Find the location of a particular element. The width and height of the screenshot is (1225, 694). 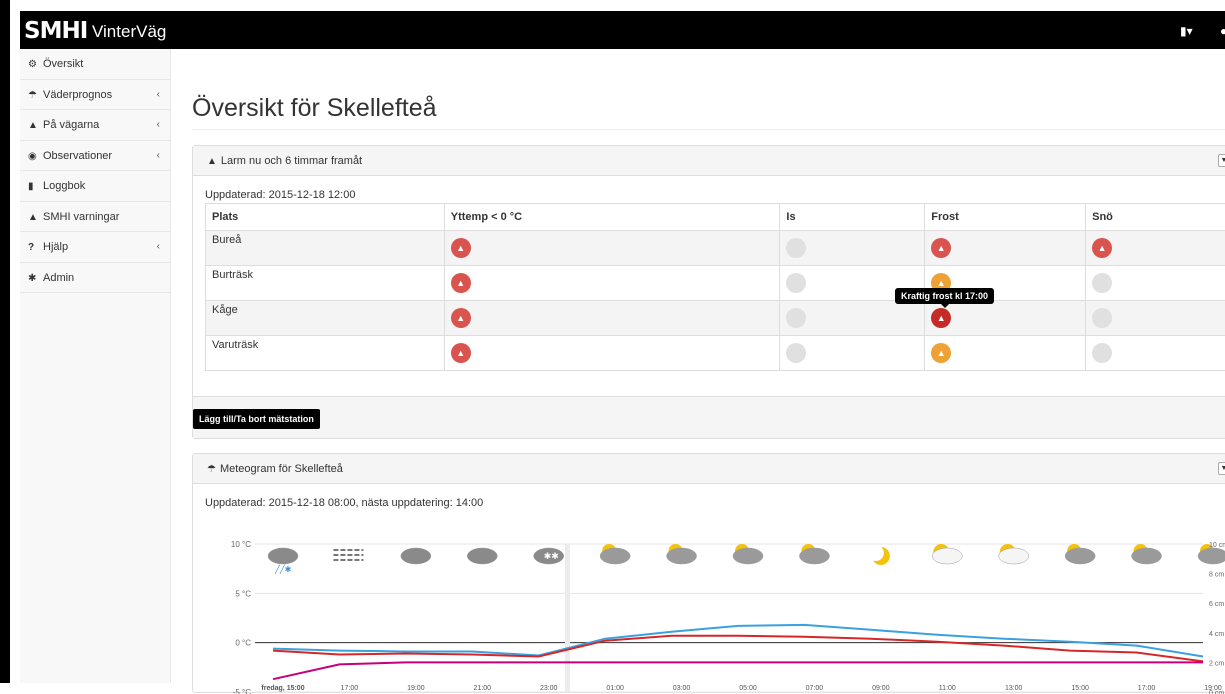

table-header-row: Plats Yttemp < 0 °C Is Frost Snö is located at coordinates (715, 217).